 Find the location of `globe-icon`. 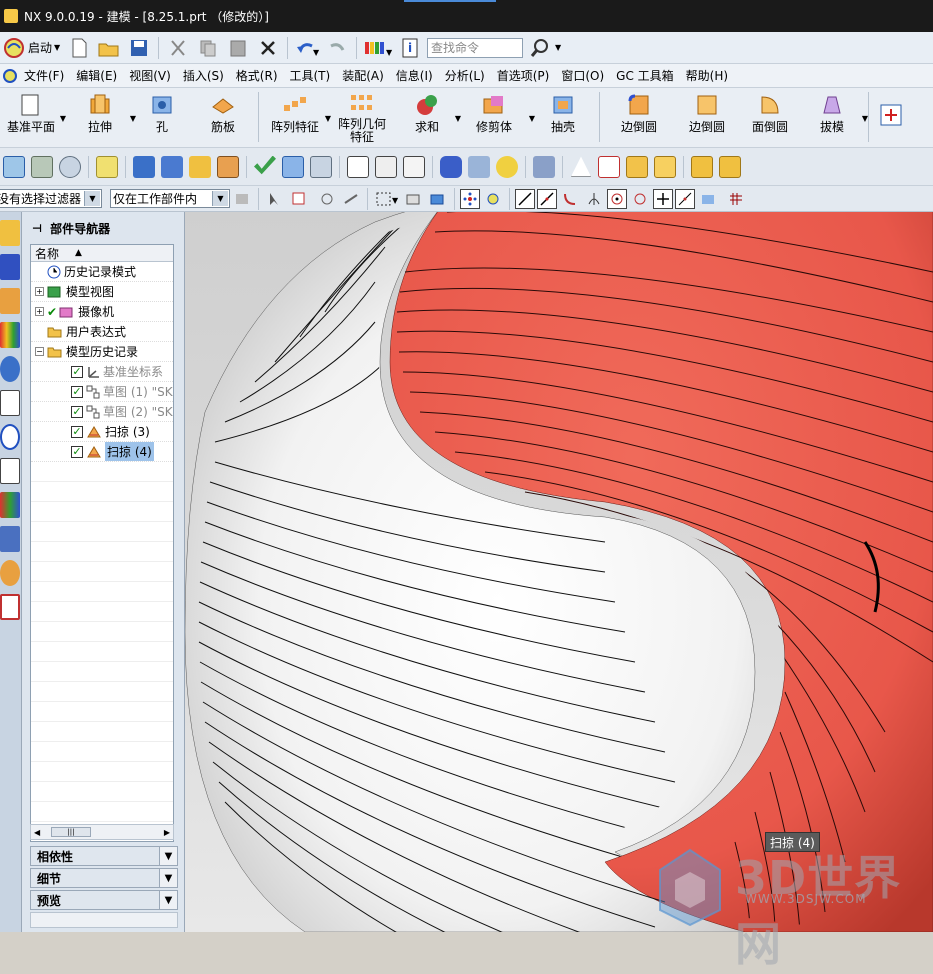

globe-icon is located at coordinates (70, 166).